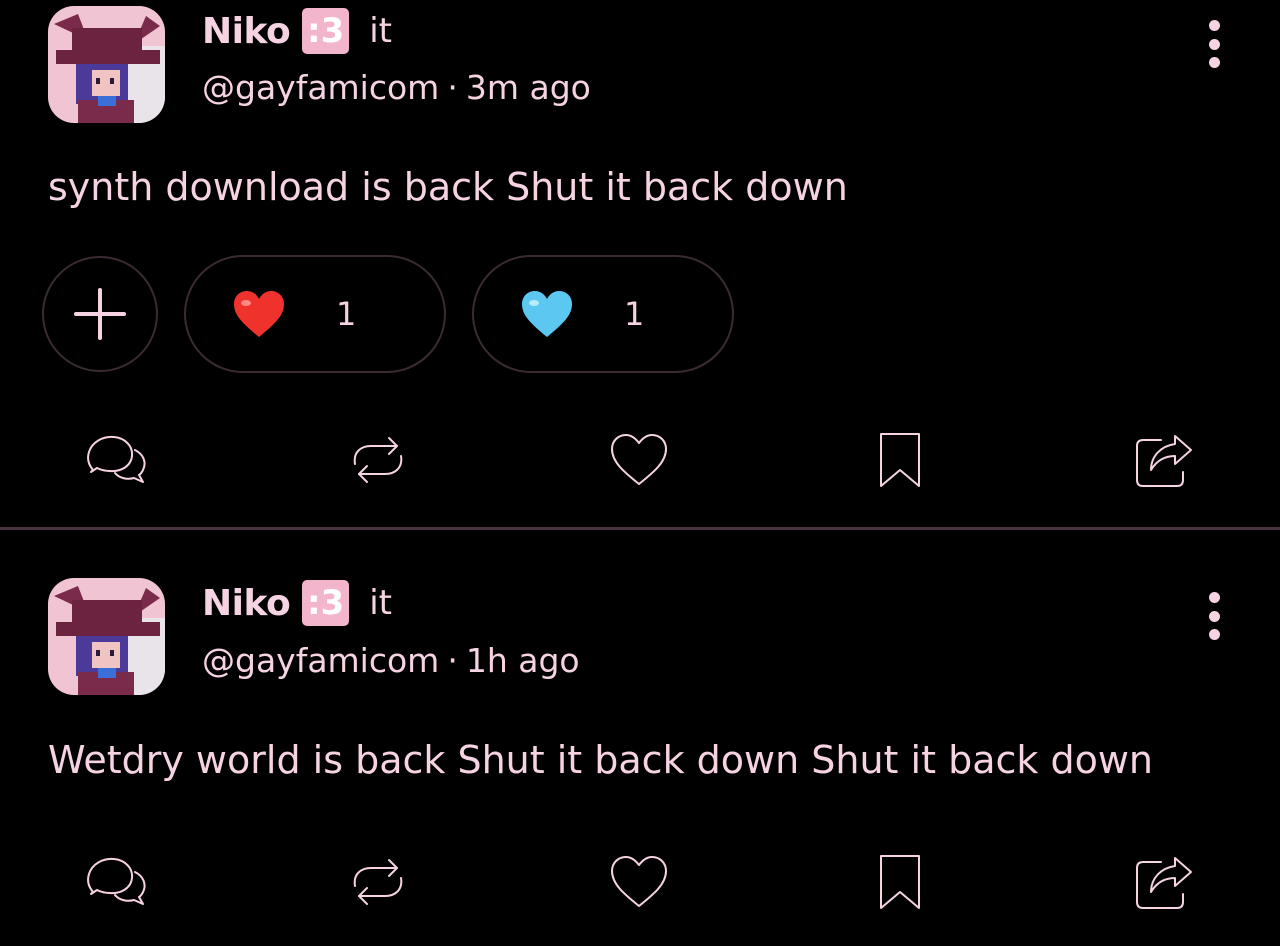 This screenshot has height=946, width=1280. Describe the element at coordinates (603, 314) in the screenshot. I see `reaction-light-blue-heart: 1` at that location.